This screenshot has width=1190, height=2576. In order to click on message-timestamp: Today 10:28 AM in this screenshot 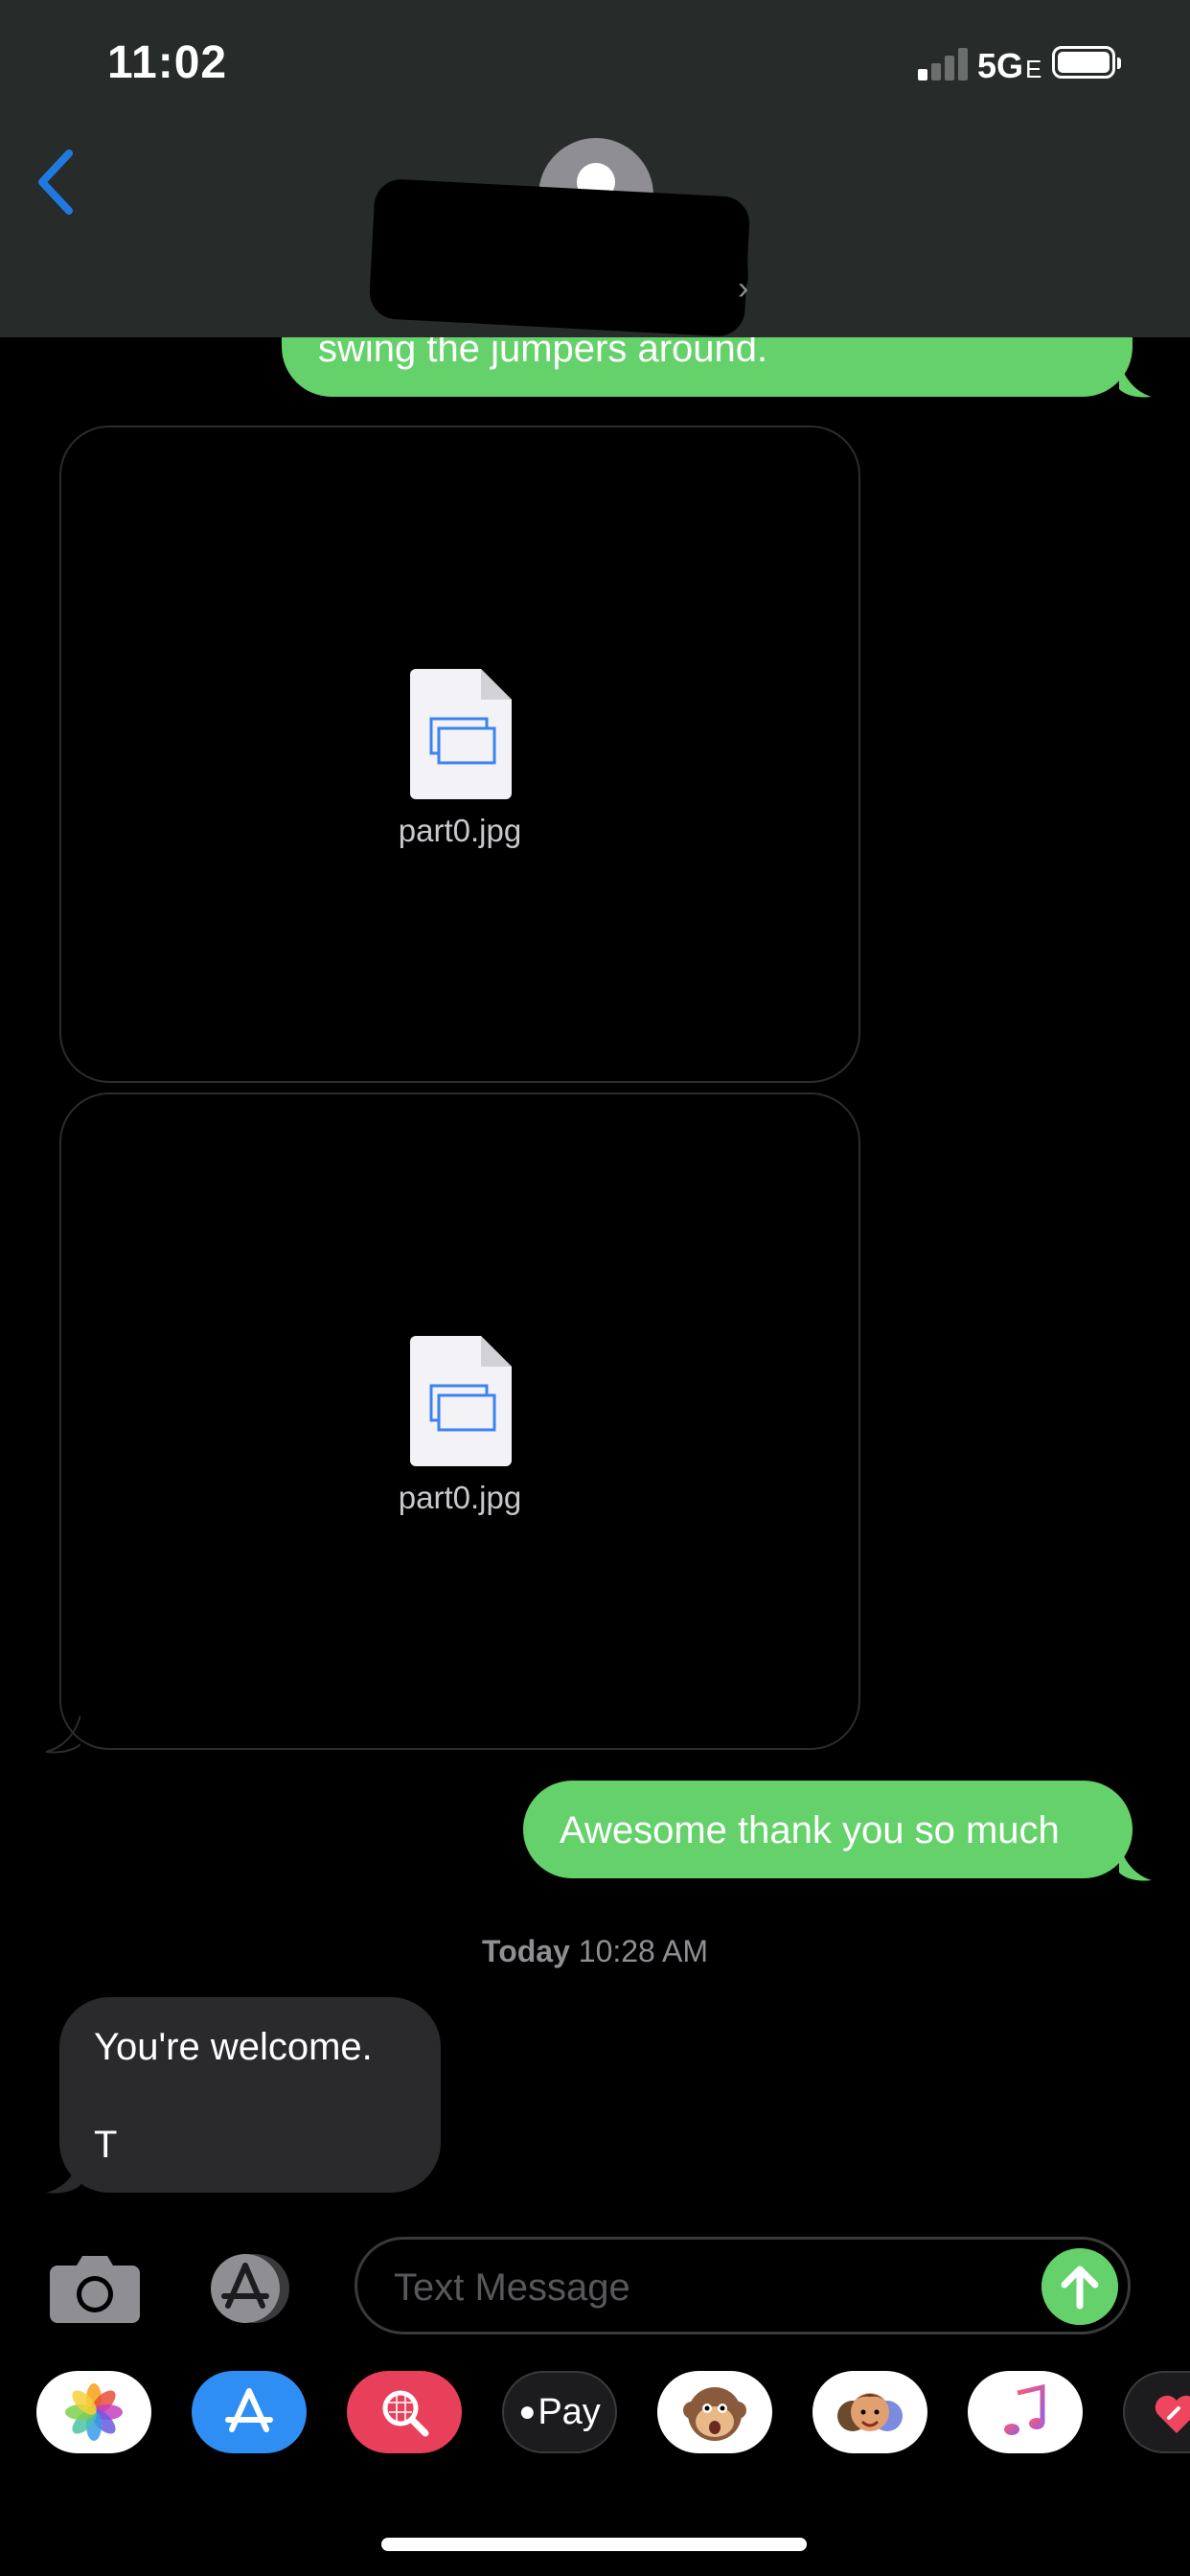, I will do `click(595, 1951)`.